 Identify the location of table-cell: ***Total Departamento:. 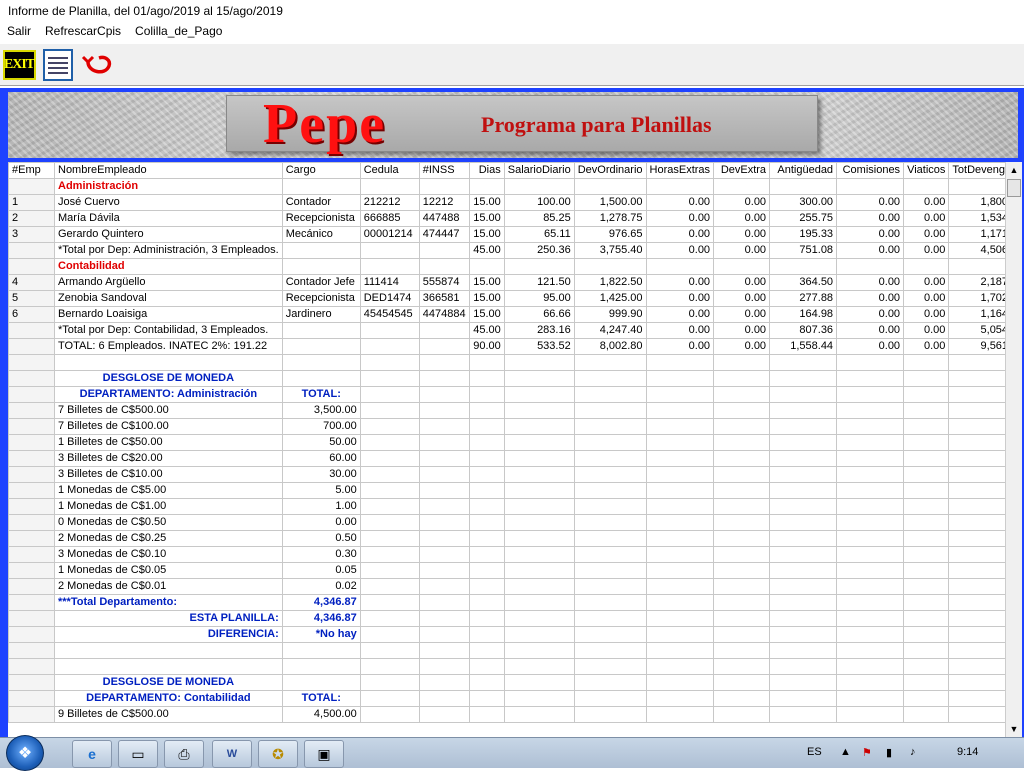
(168, 602).